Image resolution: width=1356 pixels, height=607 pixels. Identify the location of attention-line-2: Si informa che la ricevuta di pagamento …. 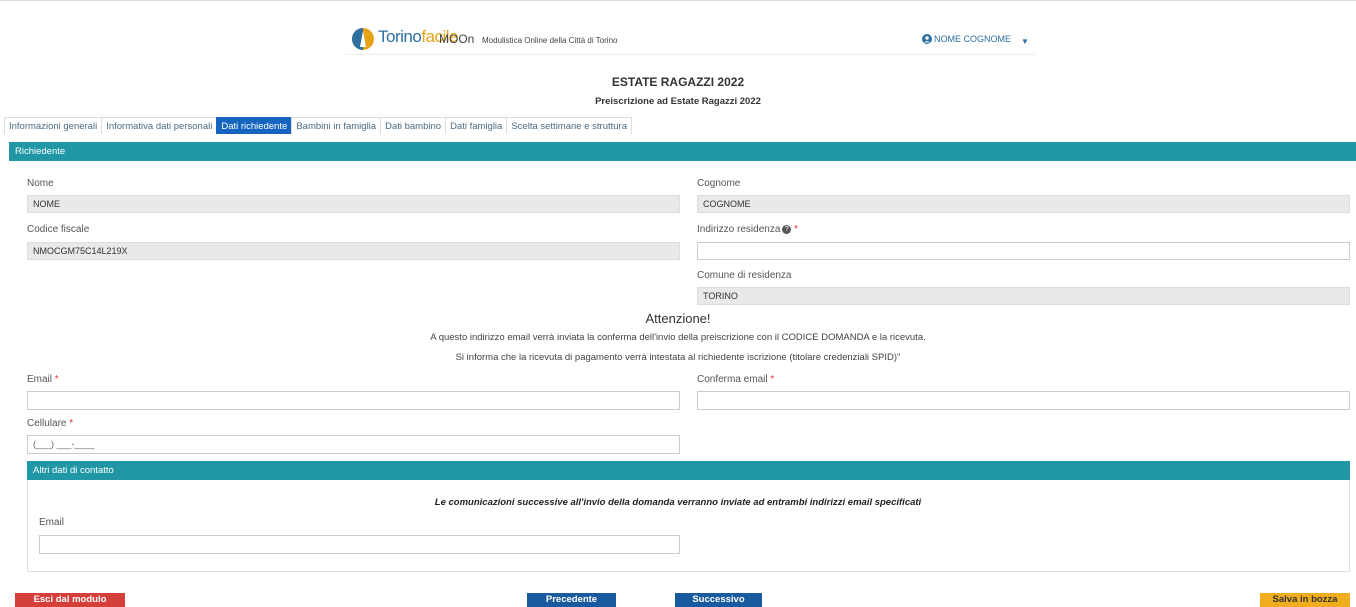
(678, 357).